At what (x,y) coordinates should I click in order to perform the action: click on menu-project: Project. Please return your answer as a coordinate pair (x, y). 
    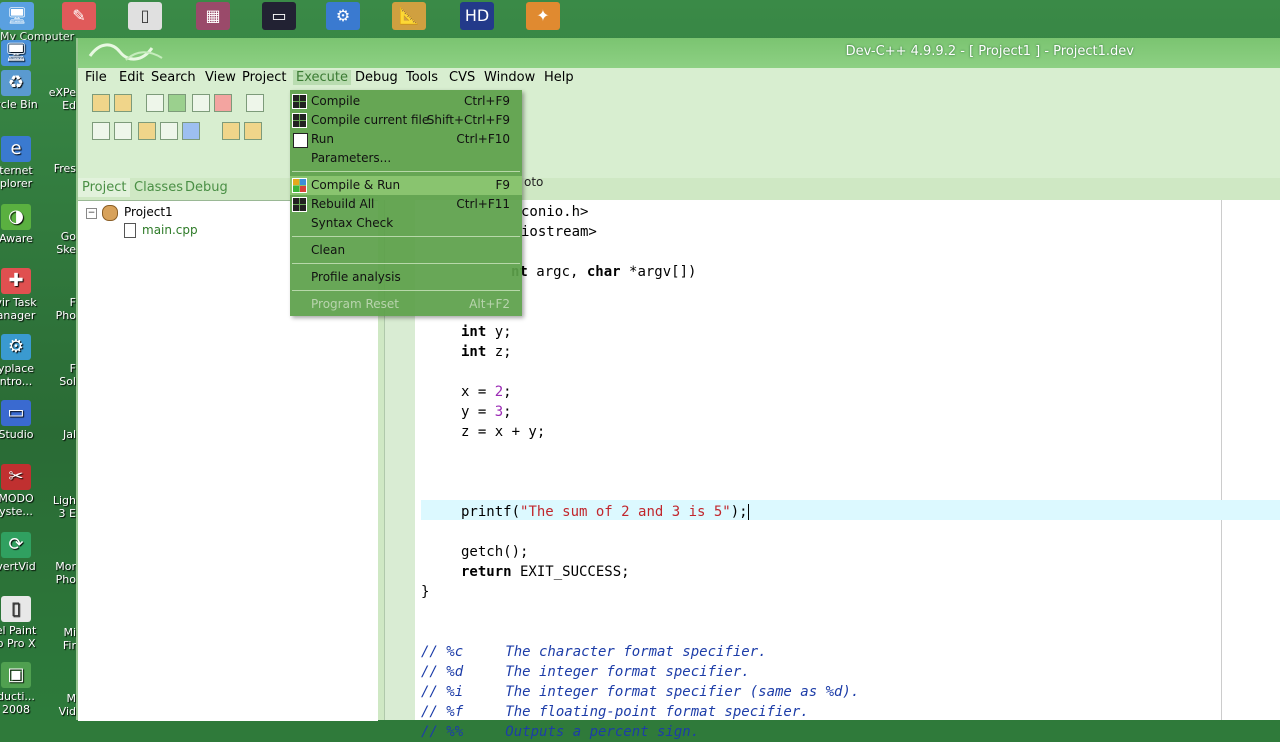
    Looking at the image, I should click on (264, 77).